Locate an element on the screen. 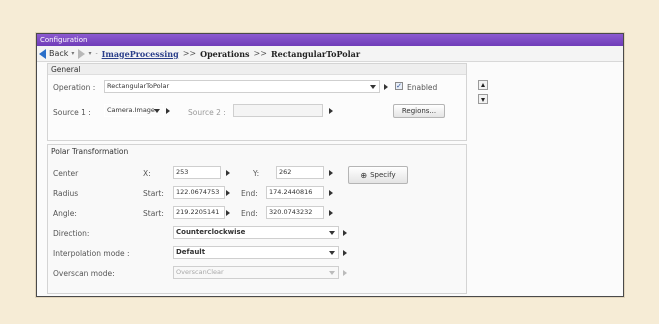 This screenshot has height=324, width=659. center-x-input: 253 is located at coordinates (197, 172).